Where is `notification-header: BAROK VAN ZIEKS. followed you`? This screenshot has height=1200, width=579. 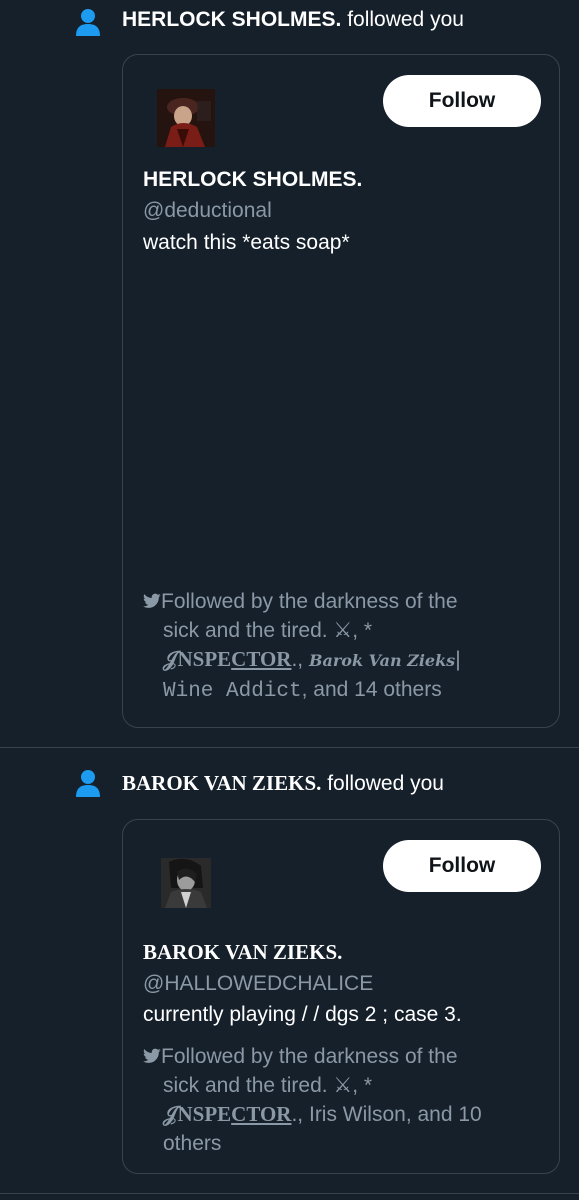 notification-header: BAROK VAN ZIEKS. followed you is located at coordinates (283, 783).